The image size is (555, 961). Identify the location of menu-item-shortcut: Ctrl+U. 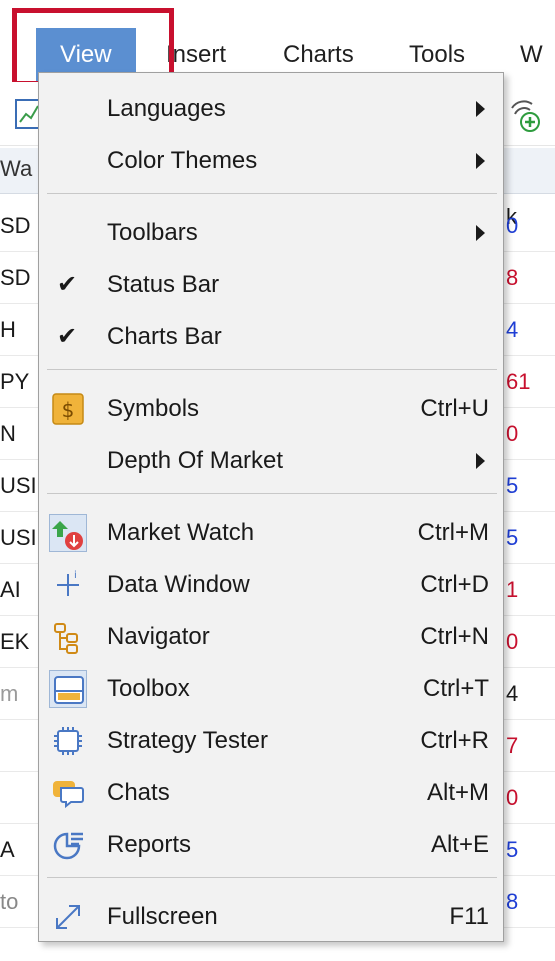
(454, 408).